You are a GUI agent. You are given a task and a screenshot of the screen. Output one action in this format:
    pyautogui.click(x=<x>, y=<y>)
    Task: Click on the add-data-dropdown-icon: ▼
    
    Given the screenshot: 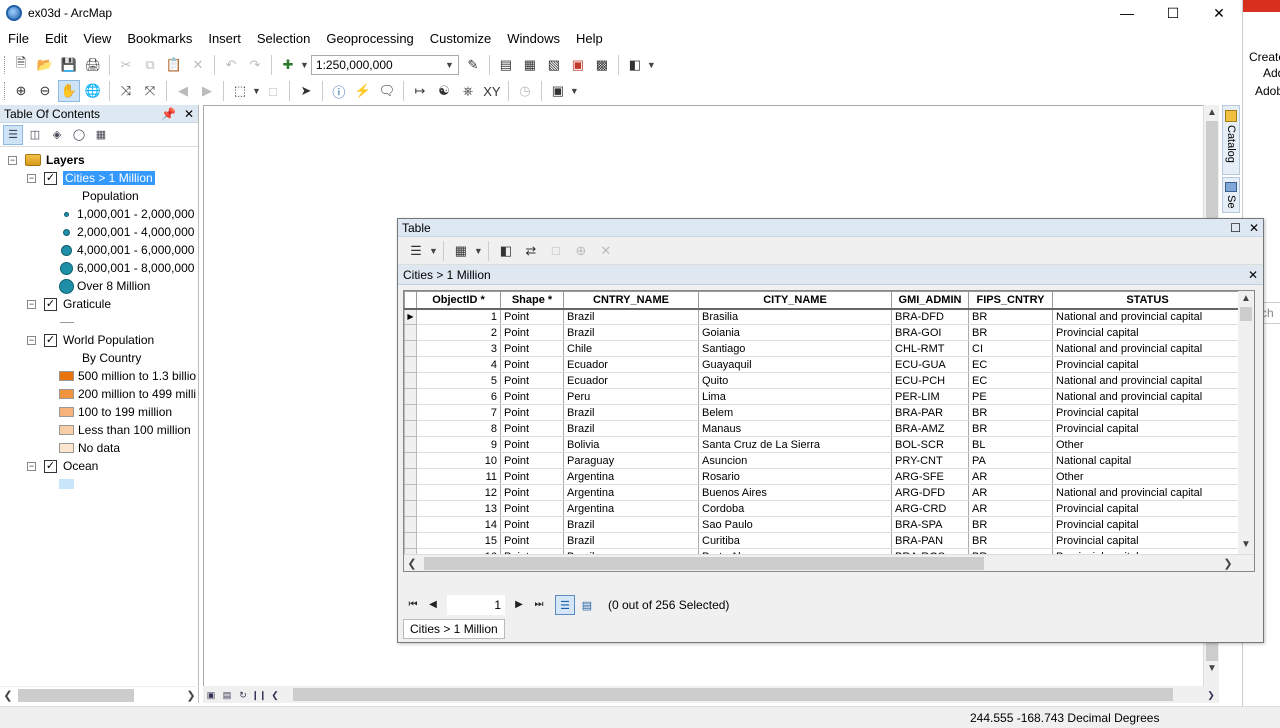 What is the action you would take?
    pyautogui.click(x=304, y=65)
    